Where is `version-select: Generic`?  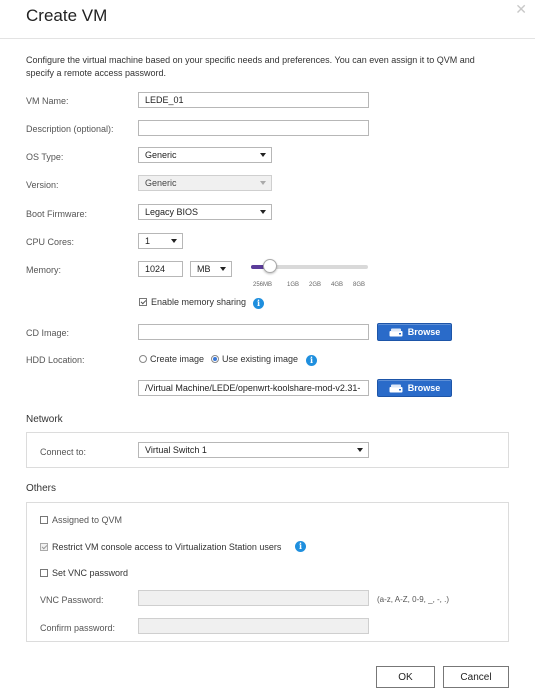 version-select: Generic is located at coordinates (205, 183).